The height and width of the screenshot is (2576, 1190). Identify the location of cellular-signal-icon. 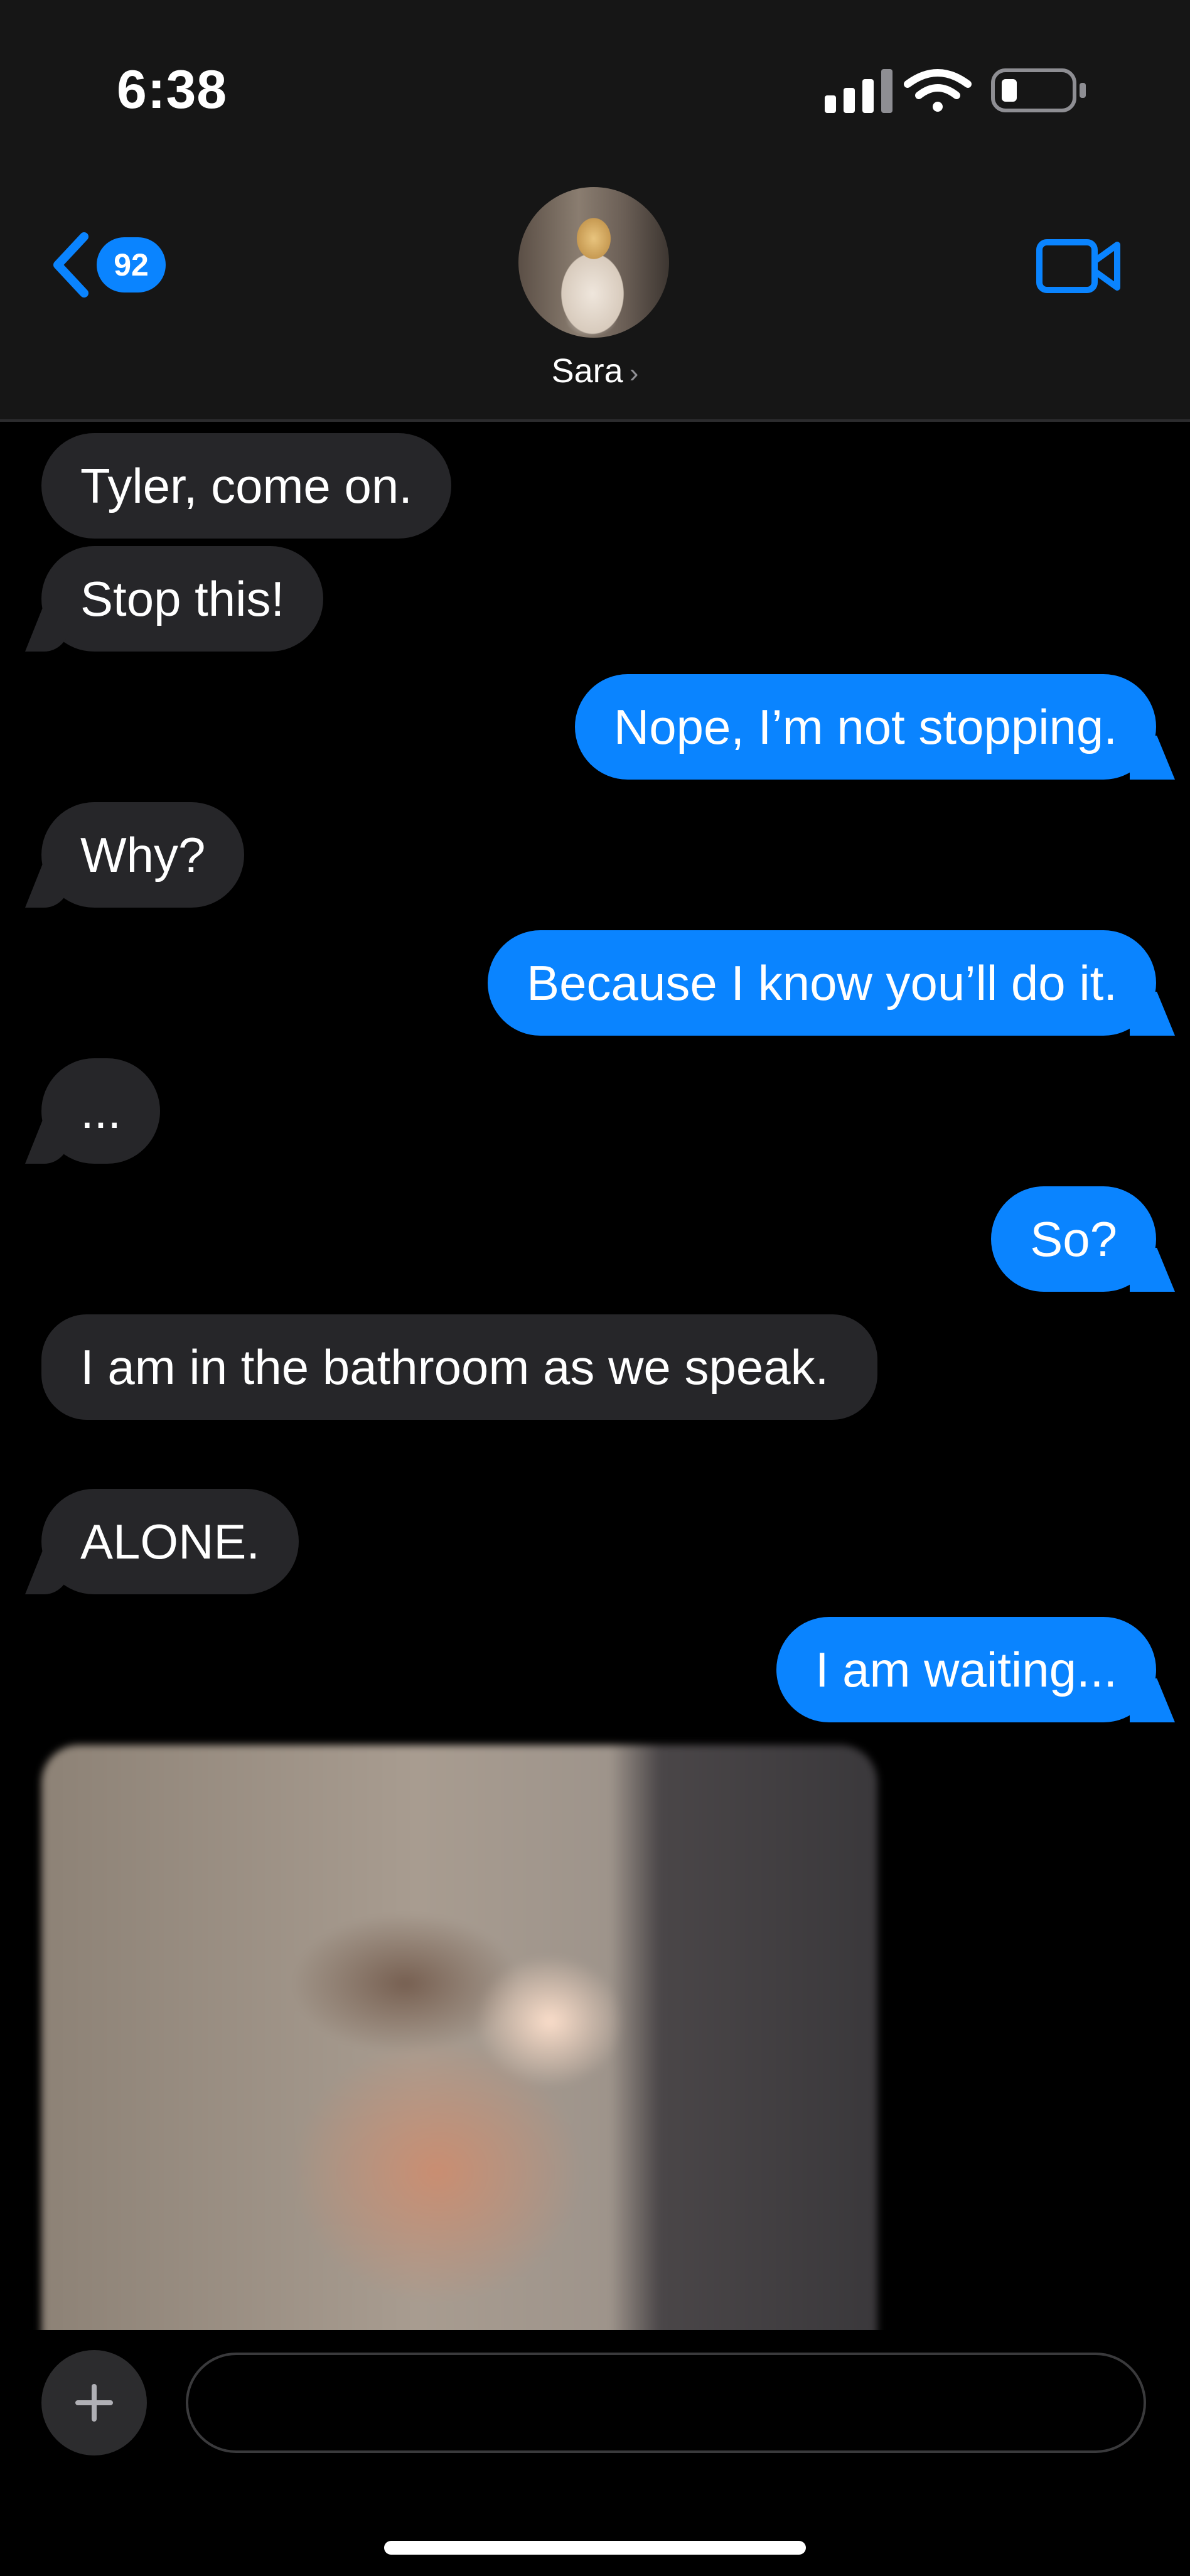
(859, 91).